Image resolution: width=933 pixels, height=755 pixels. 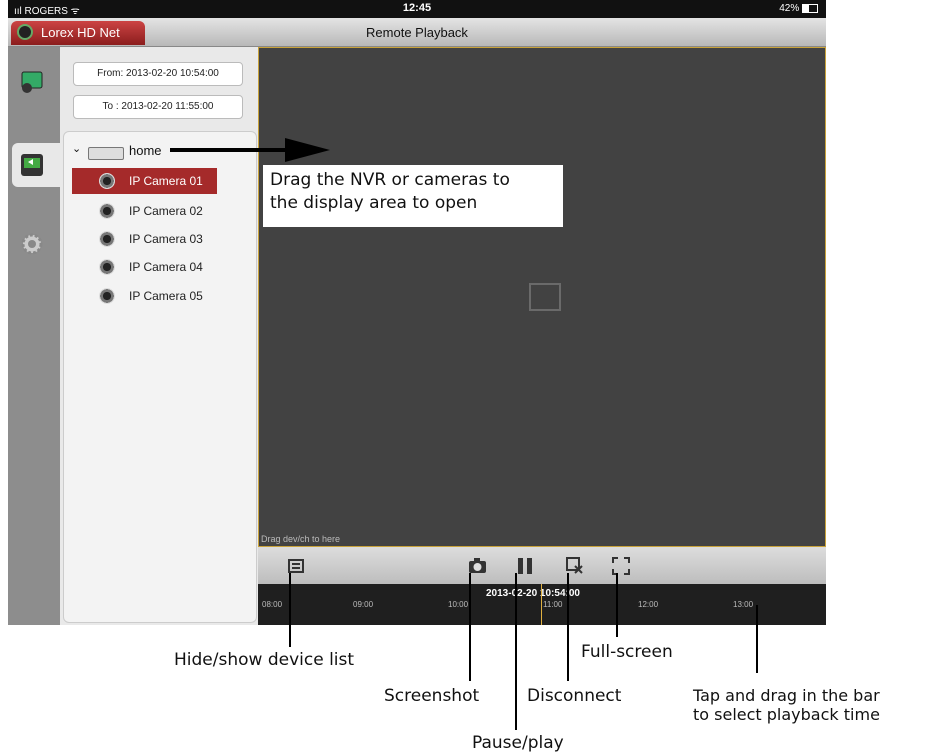 I want to click on camera-item-01: IP Camera 01, so click(x=144, y=181).